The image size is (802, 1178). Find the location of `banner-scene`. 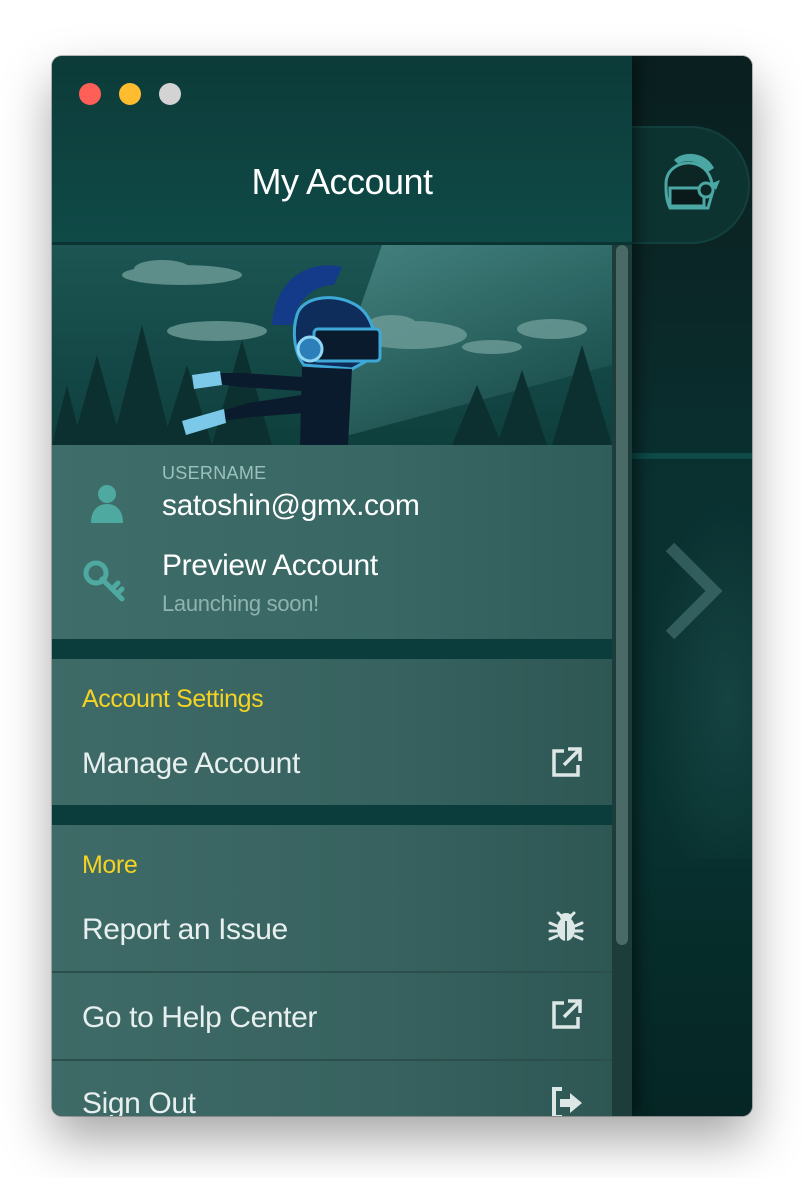

banner-scene is located at coordinates (332, 345).